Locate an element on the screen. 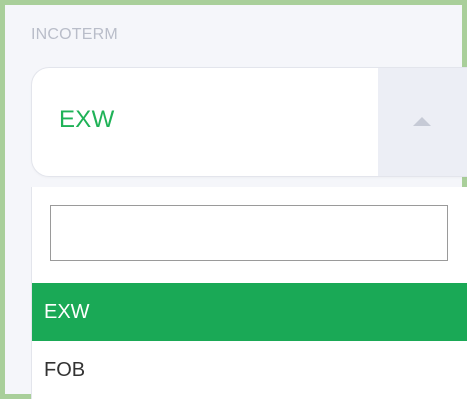  incoterm-label: INCOTERM is located at coordinates (74, 34).